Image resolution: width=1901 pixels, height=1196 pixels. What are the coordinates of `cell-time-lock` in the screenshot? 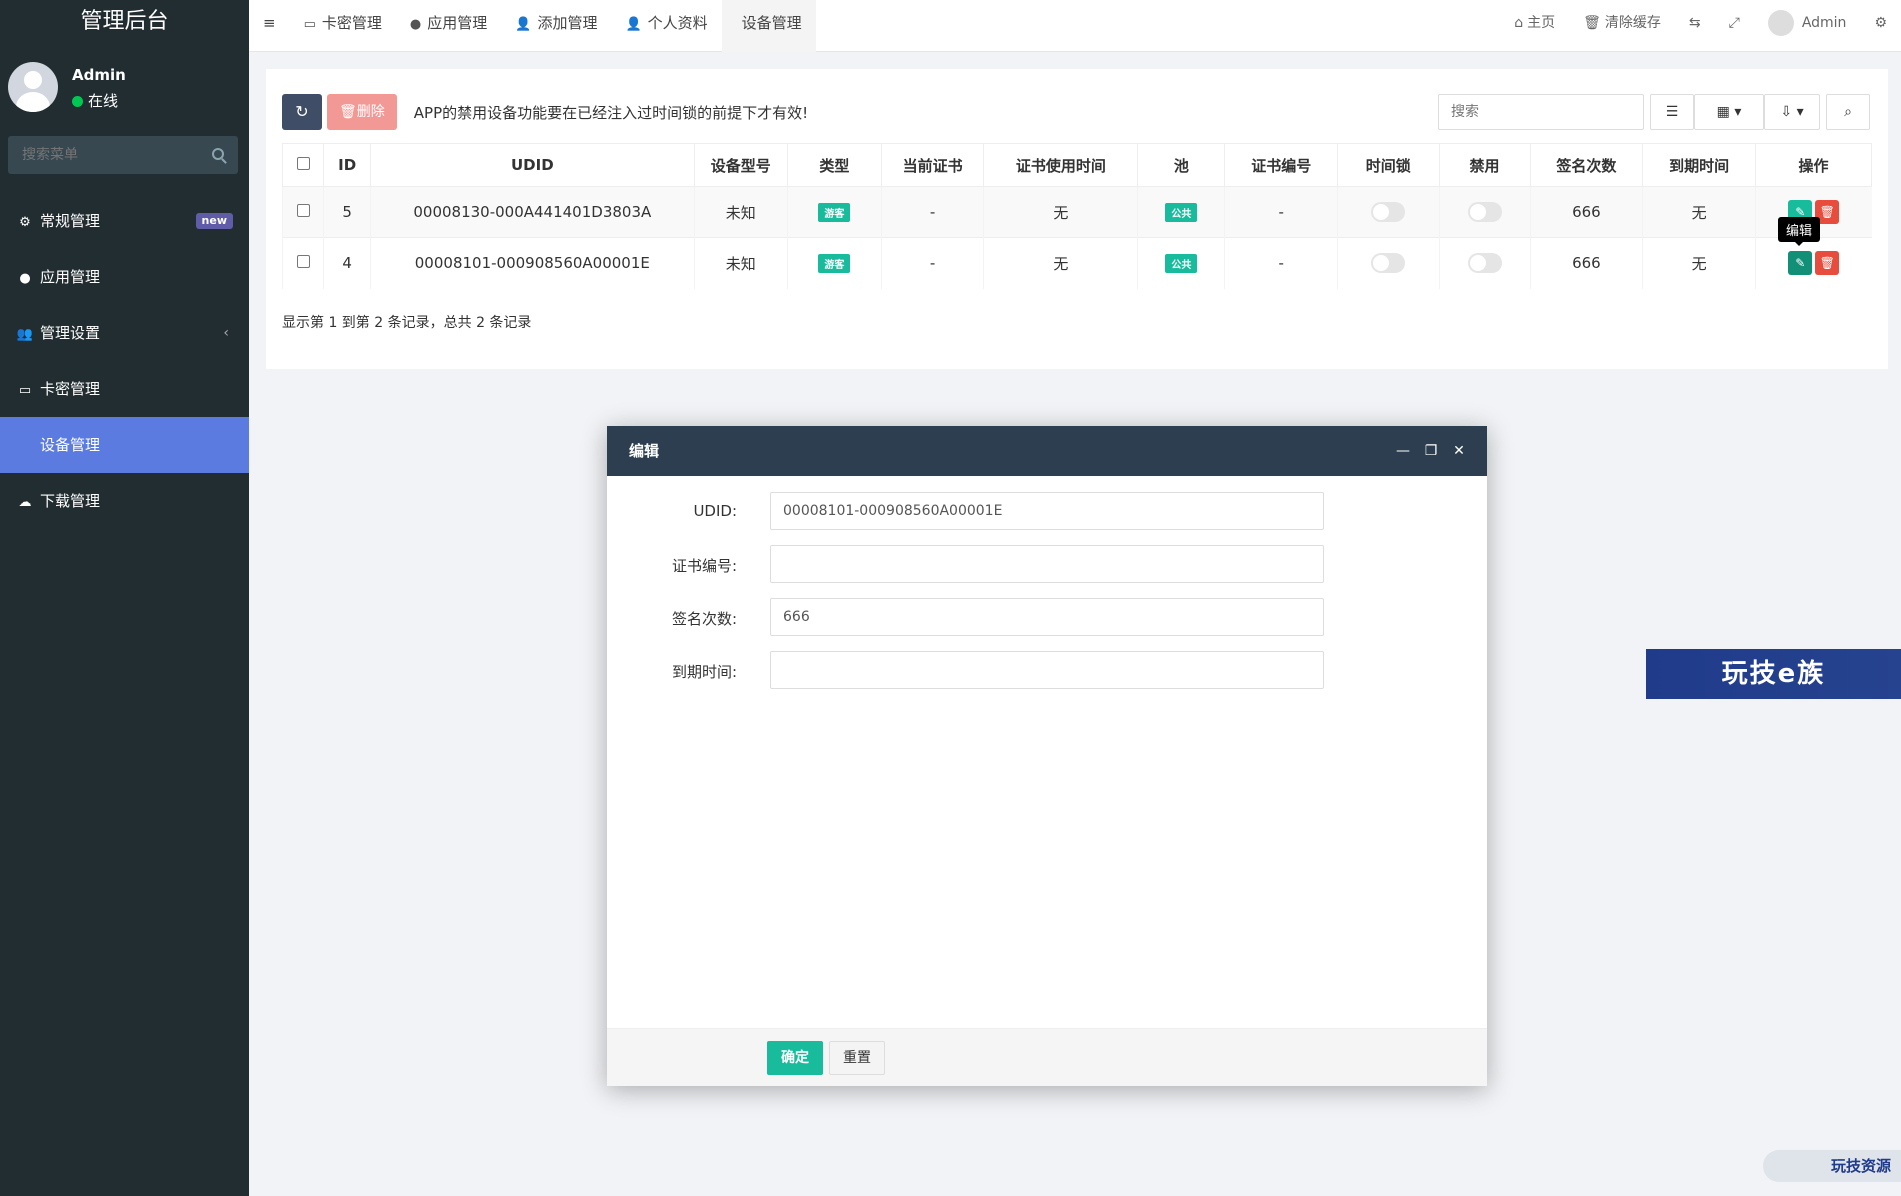 It's located at (1388, 212).